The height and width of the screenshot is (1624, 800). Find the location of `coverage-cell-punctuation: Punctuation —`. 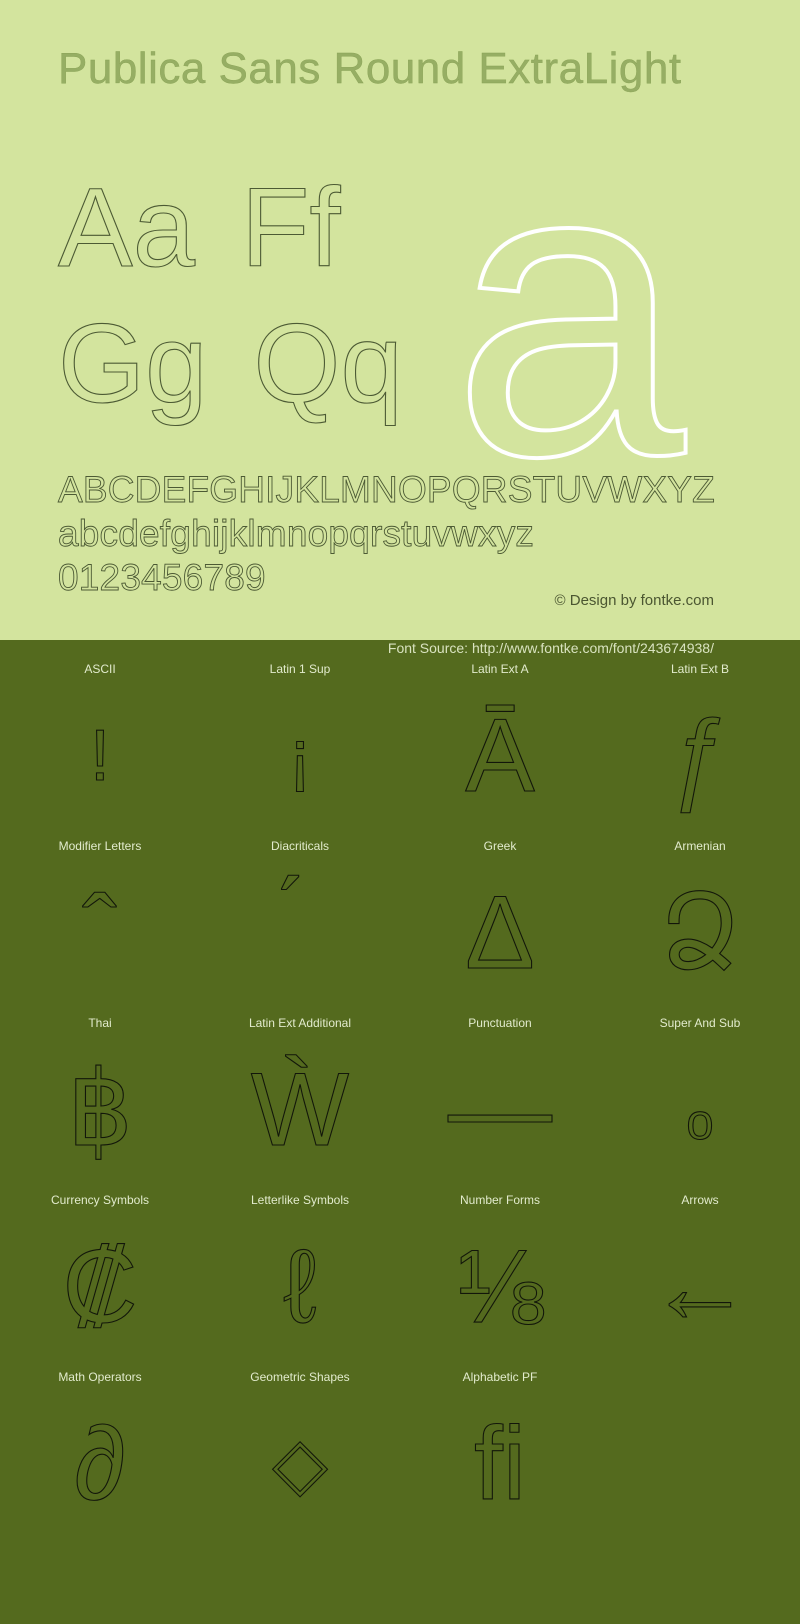

coverage-cell-punctuation: Punctuation — is located at coordinates (500, 1102).